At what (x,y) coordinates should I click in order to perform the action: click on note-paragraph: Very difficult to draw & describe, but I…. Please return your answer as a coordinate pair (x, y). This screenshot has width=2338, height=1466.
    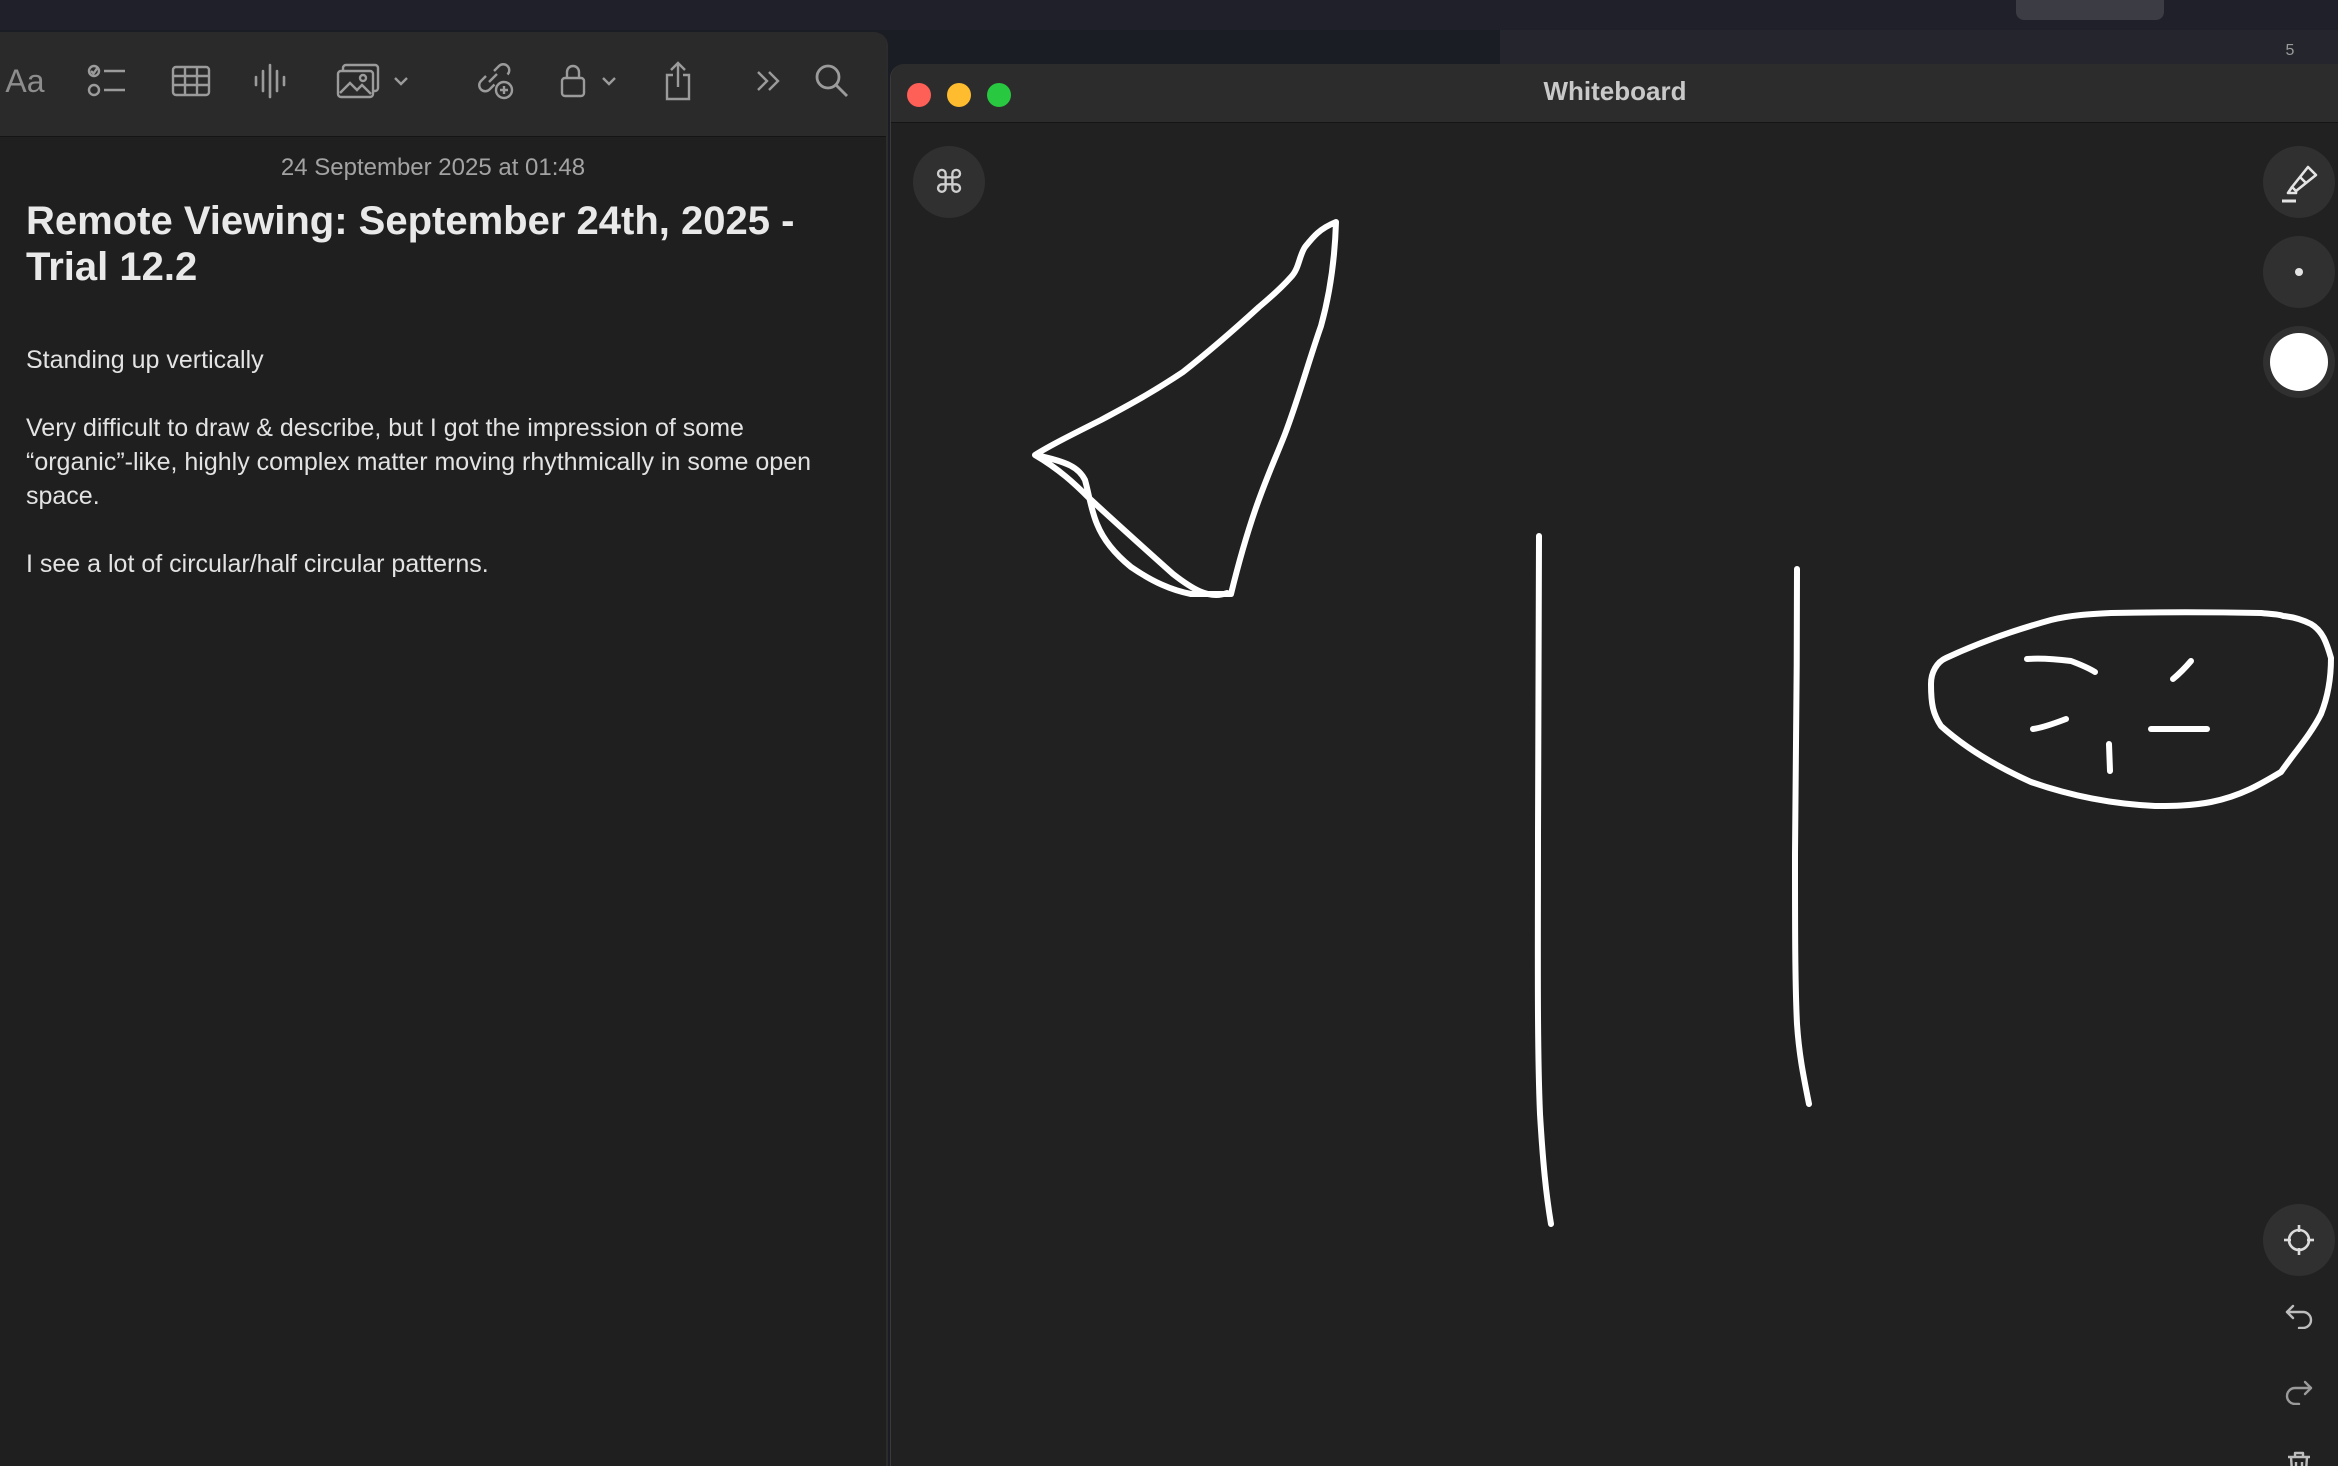
    Looking at the image, I should click on (441, 462).